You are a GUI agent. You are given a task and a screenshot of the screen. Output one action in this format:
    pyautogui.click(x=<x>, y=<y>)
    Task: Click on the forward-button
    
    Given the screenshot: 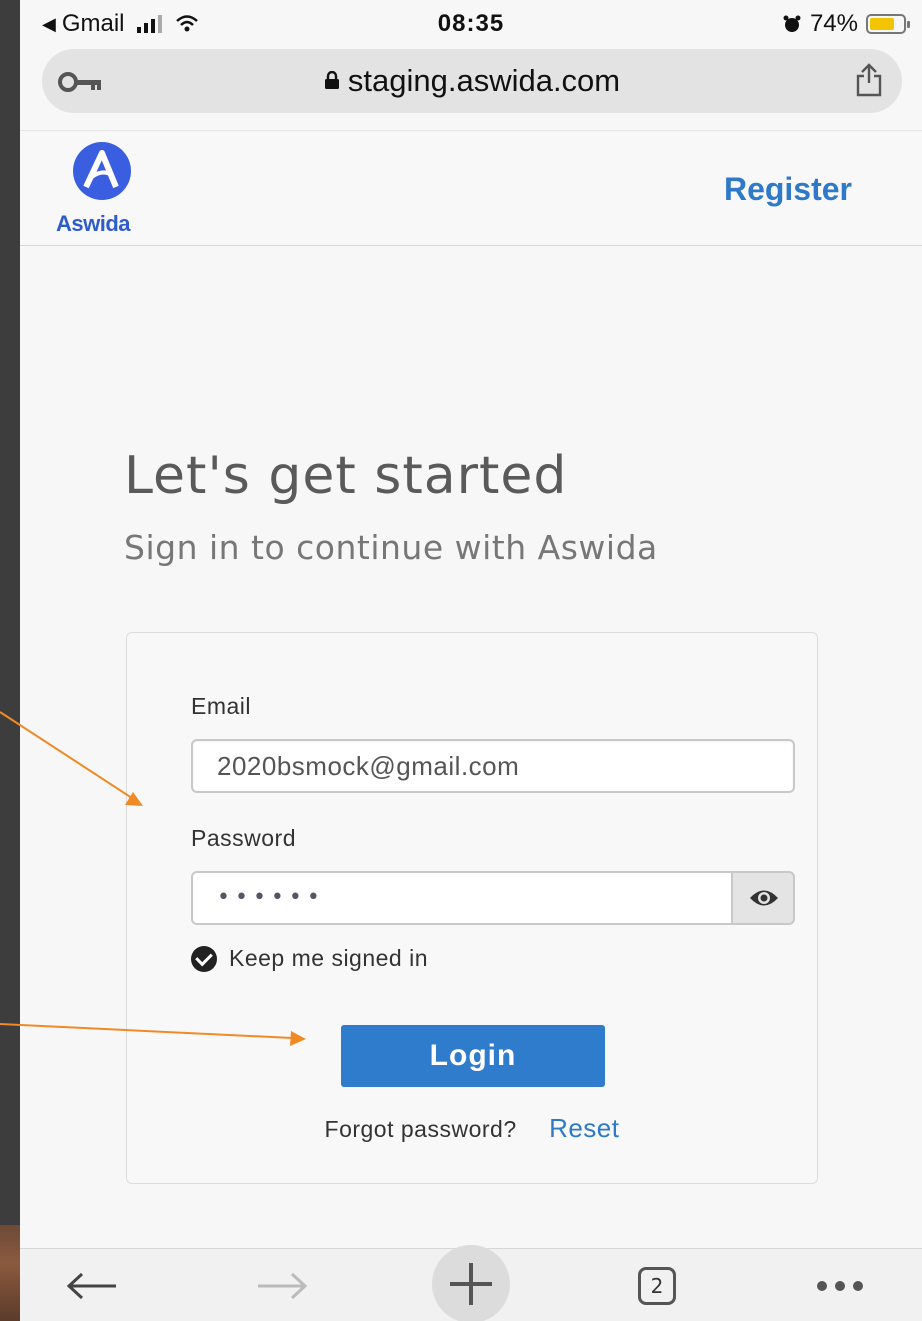 What is the action you would take?
    pyautogui.click(x=282, y=1285)
    